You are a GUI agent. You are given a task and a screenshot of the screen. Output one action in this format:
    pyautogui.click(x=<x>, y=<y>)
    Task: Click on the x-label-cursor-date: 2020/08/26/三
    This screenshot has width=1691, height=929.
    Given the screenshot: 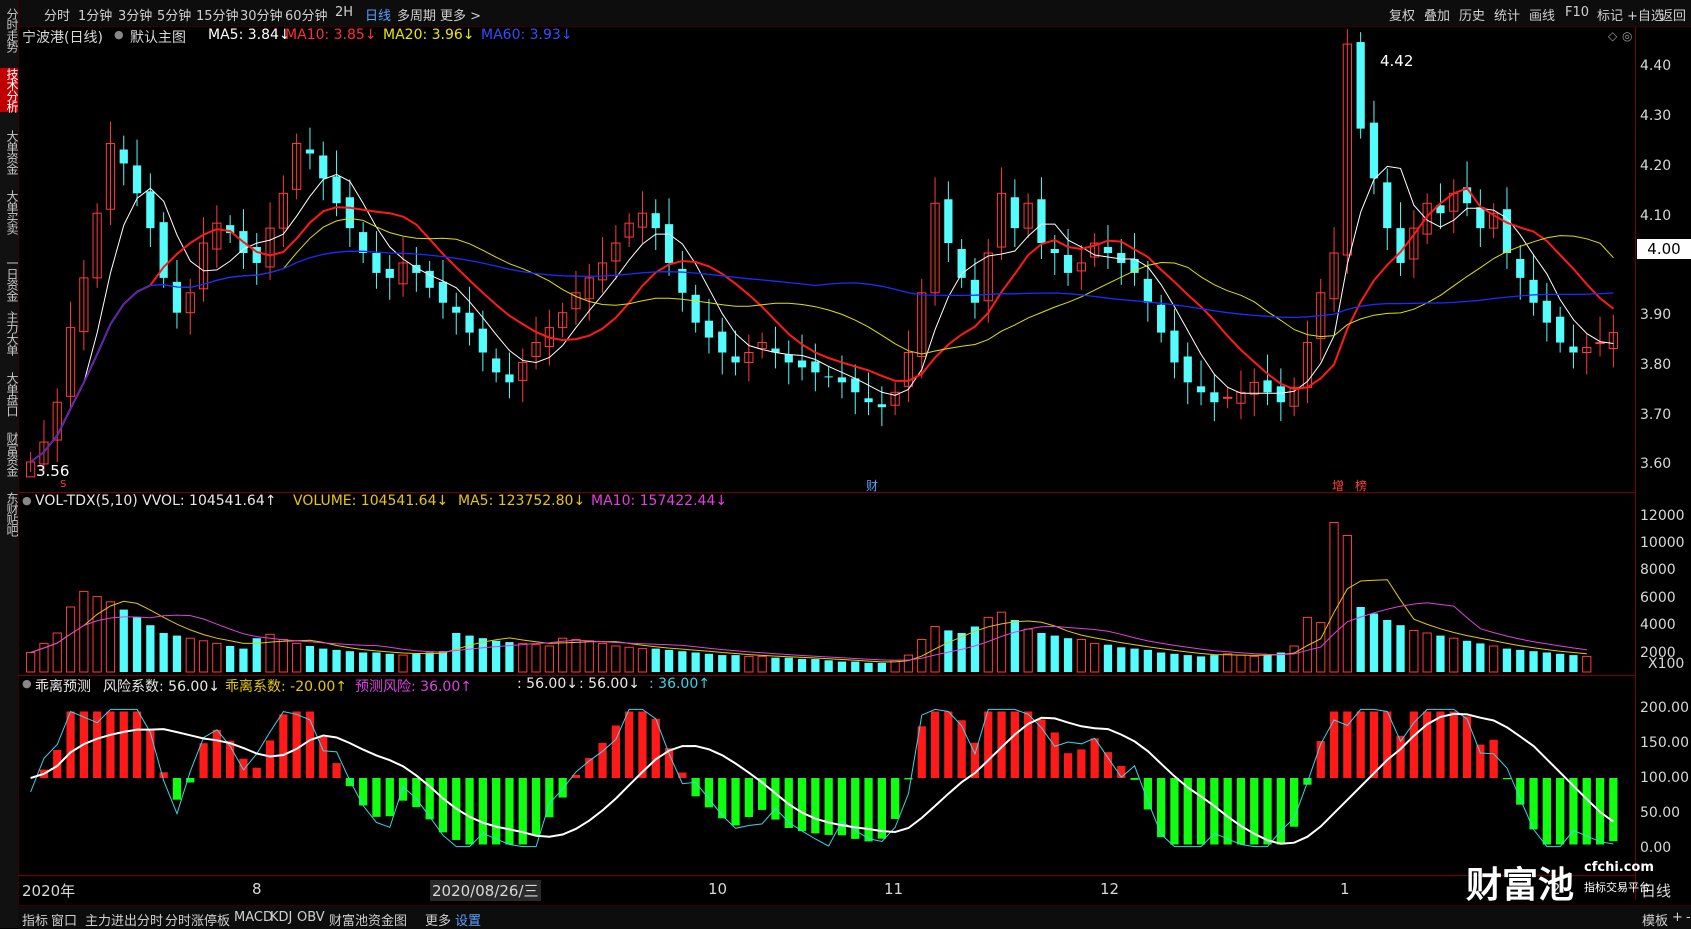 What is the action you would take?
    pyautogui.click(x=485, y=890)
    